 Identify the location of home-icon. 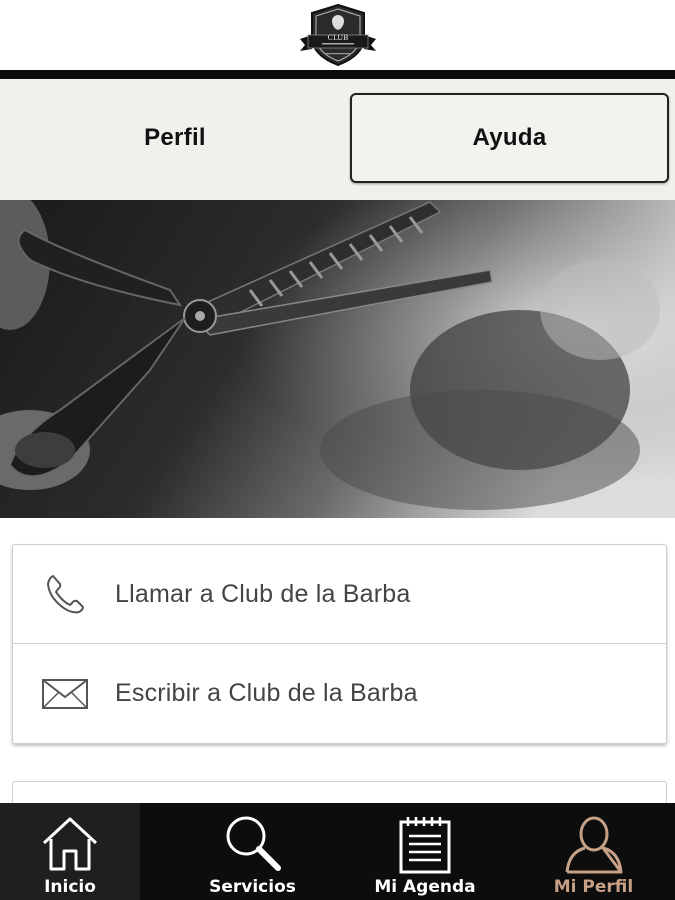
(70, 844).